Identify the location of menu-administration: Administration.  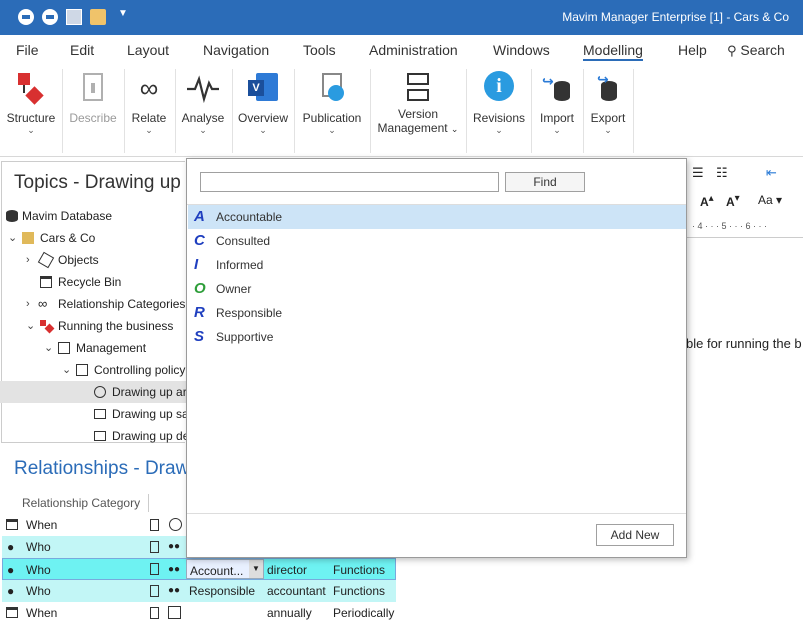
(413, 50).